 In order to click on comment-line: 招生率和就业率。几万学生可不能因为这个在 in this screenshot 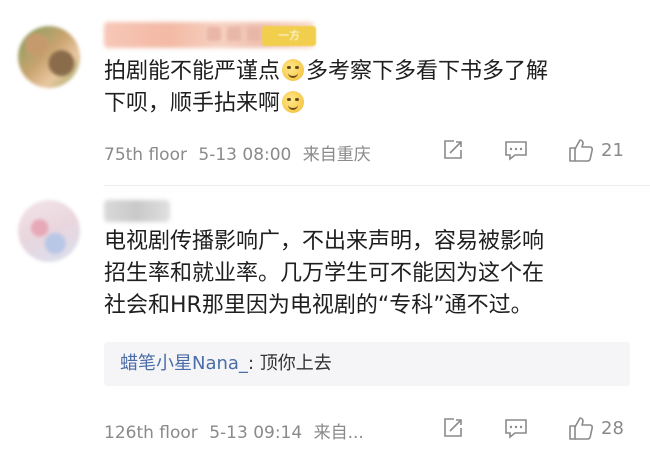, I will do `click(324, 273)`.